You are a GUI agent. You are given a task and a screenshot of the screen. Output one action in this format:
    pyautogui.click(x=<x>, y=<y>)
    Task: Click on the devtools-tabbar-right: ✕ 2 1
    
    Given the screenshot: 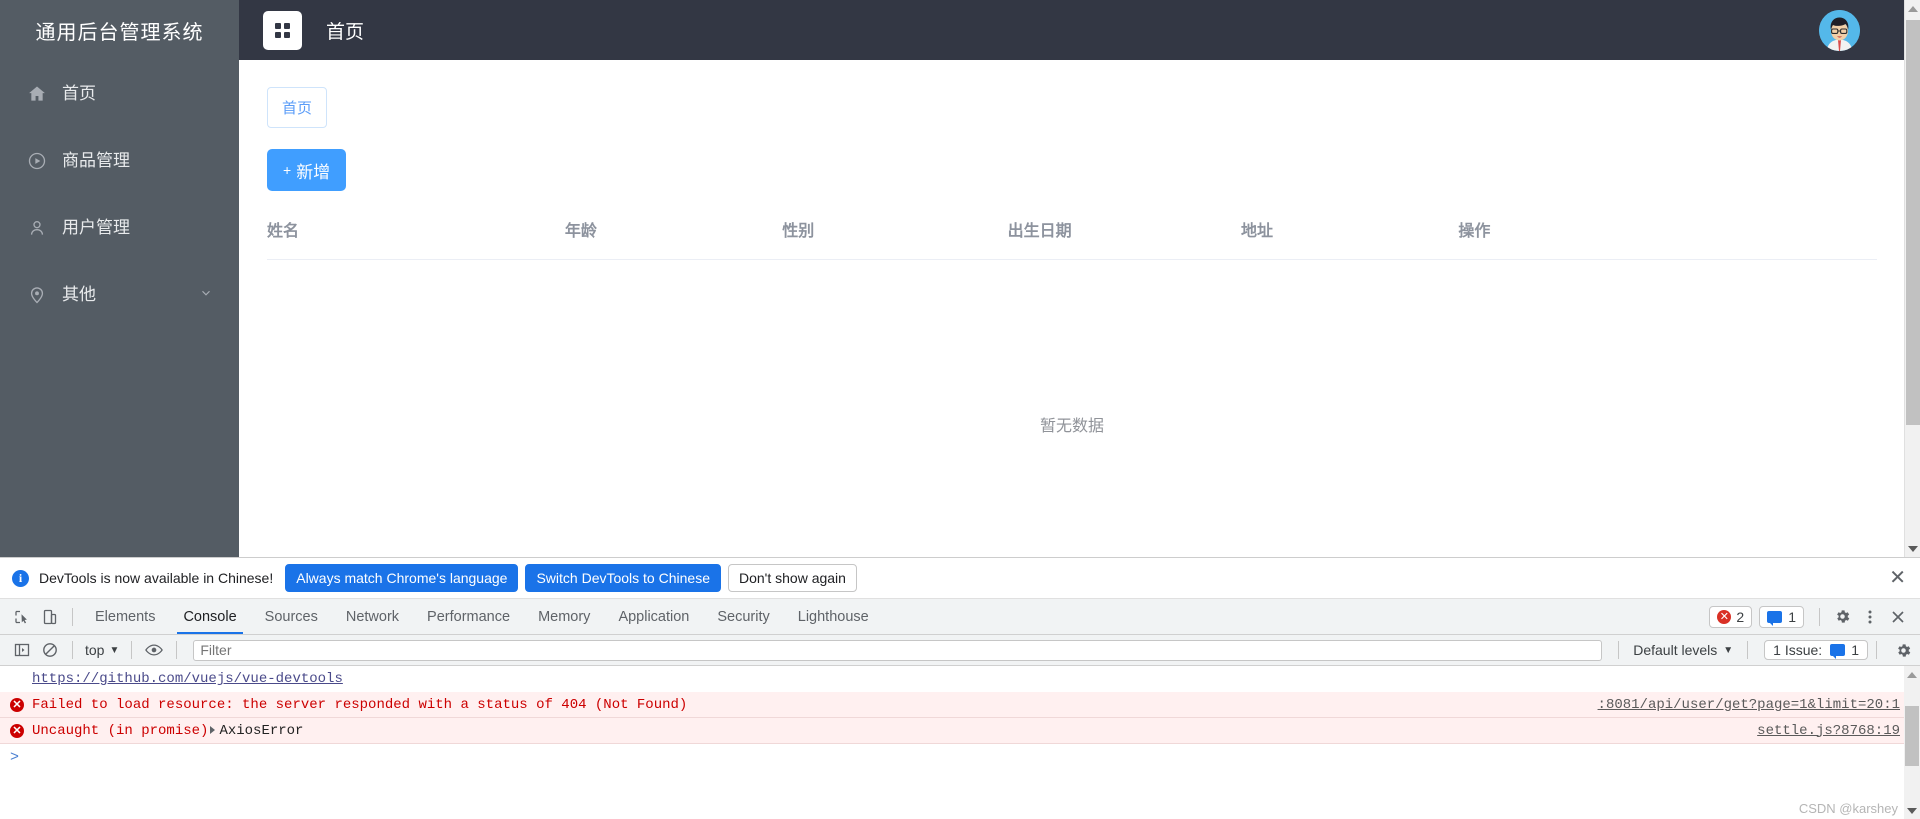 What is the action you would take?
    pyautogui.click(x=1810, y=616)
    